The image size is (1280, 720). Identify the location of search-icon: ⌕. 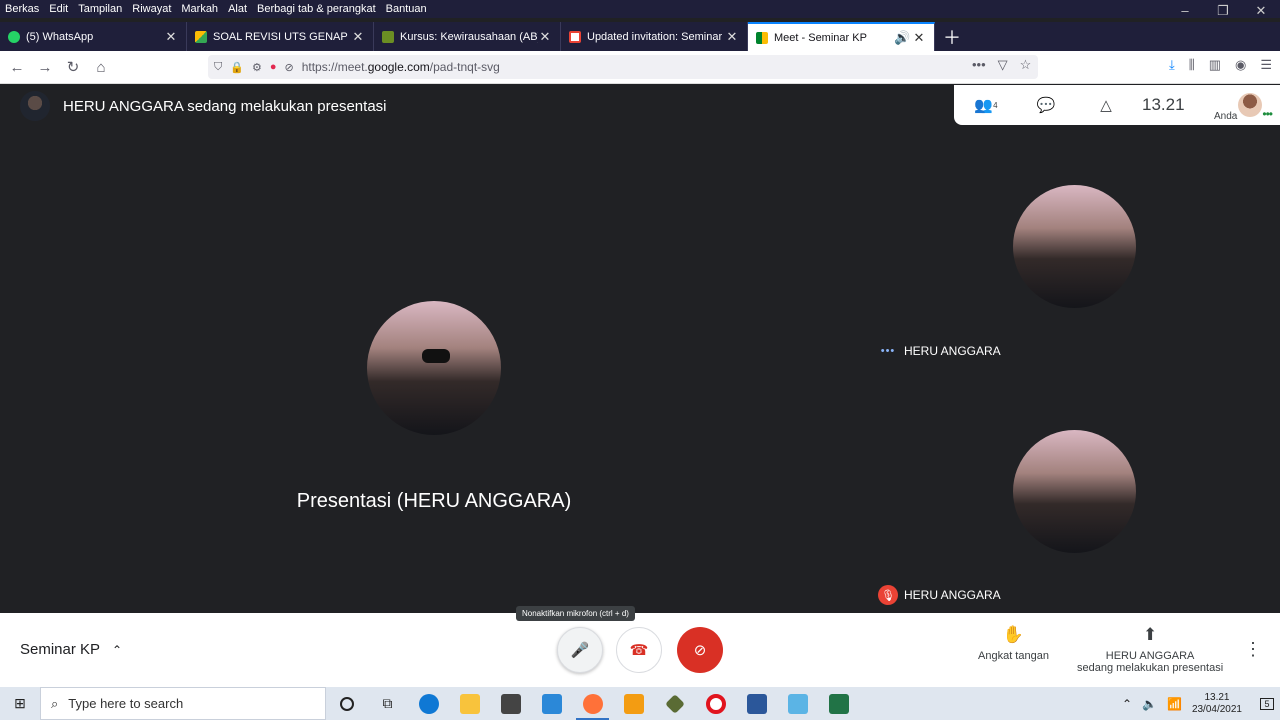
(55, 703).